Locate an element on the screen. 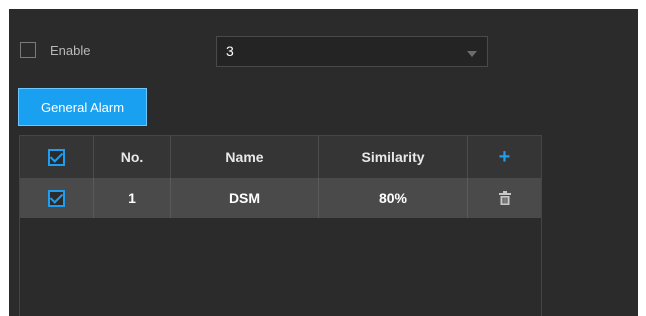 The width and height of the screenshot is (646, 316). row-no: 1 is located at coordinates (132, 198).